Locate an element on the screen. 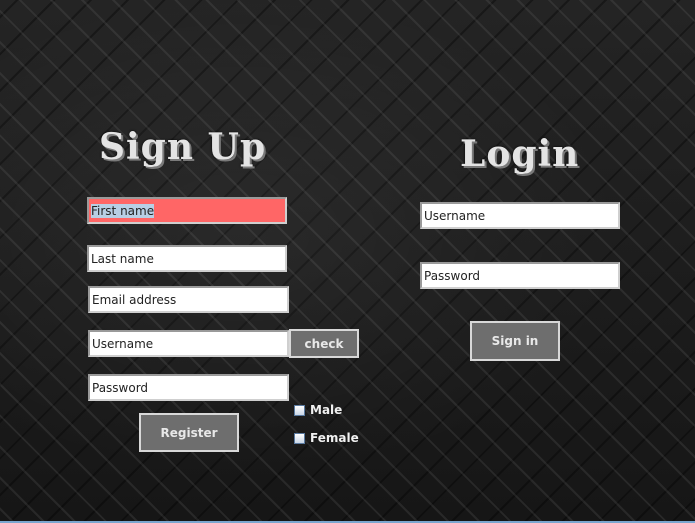 This screenshot has height=523, width=695. login-password-field: Password is located at coordinates (520, 275).